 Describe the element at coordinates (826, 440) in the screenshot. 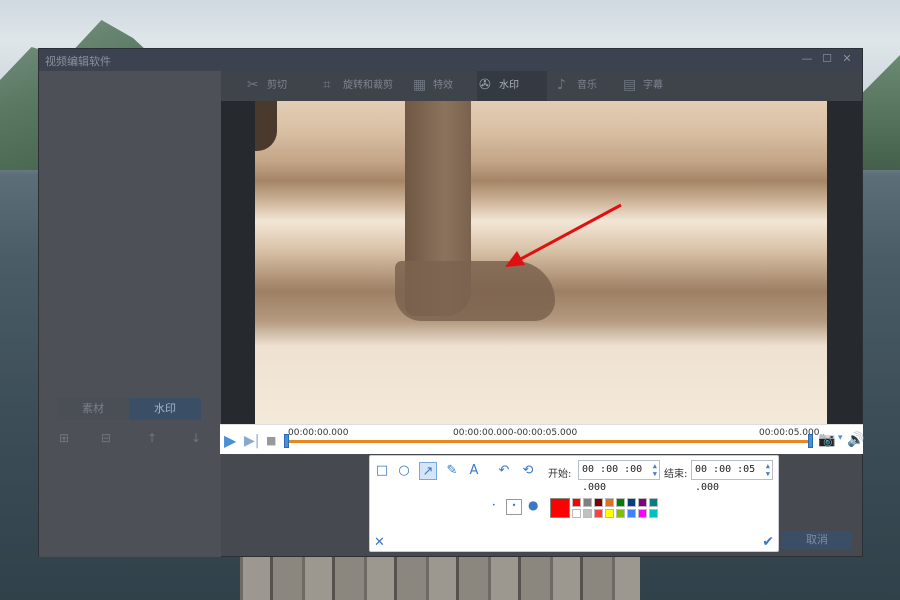

I see `snapshot-camera-icon: 📷` at that location.